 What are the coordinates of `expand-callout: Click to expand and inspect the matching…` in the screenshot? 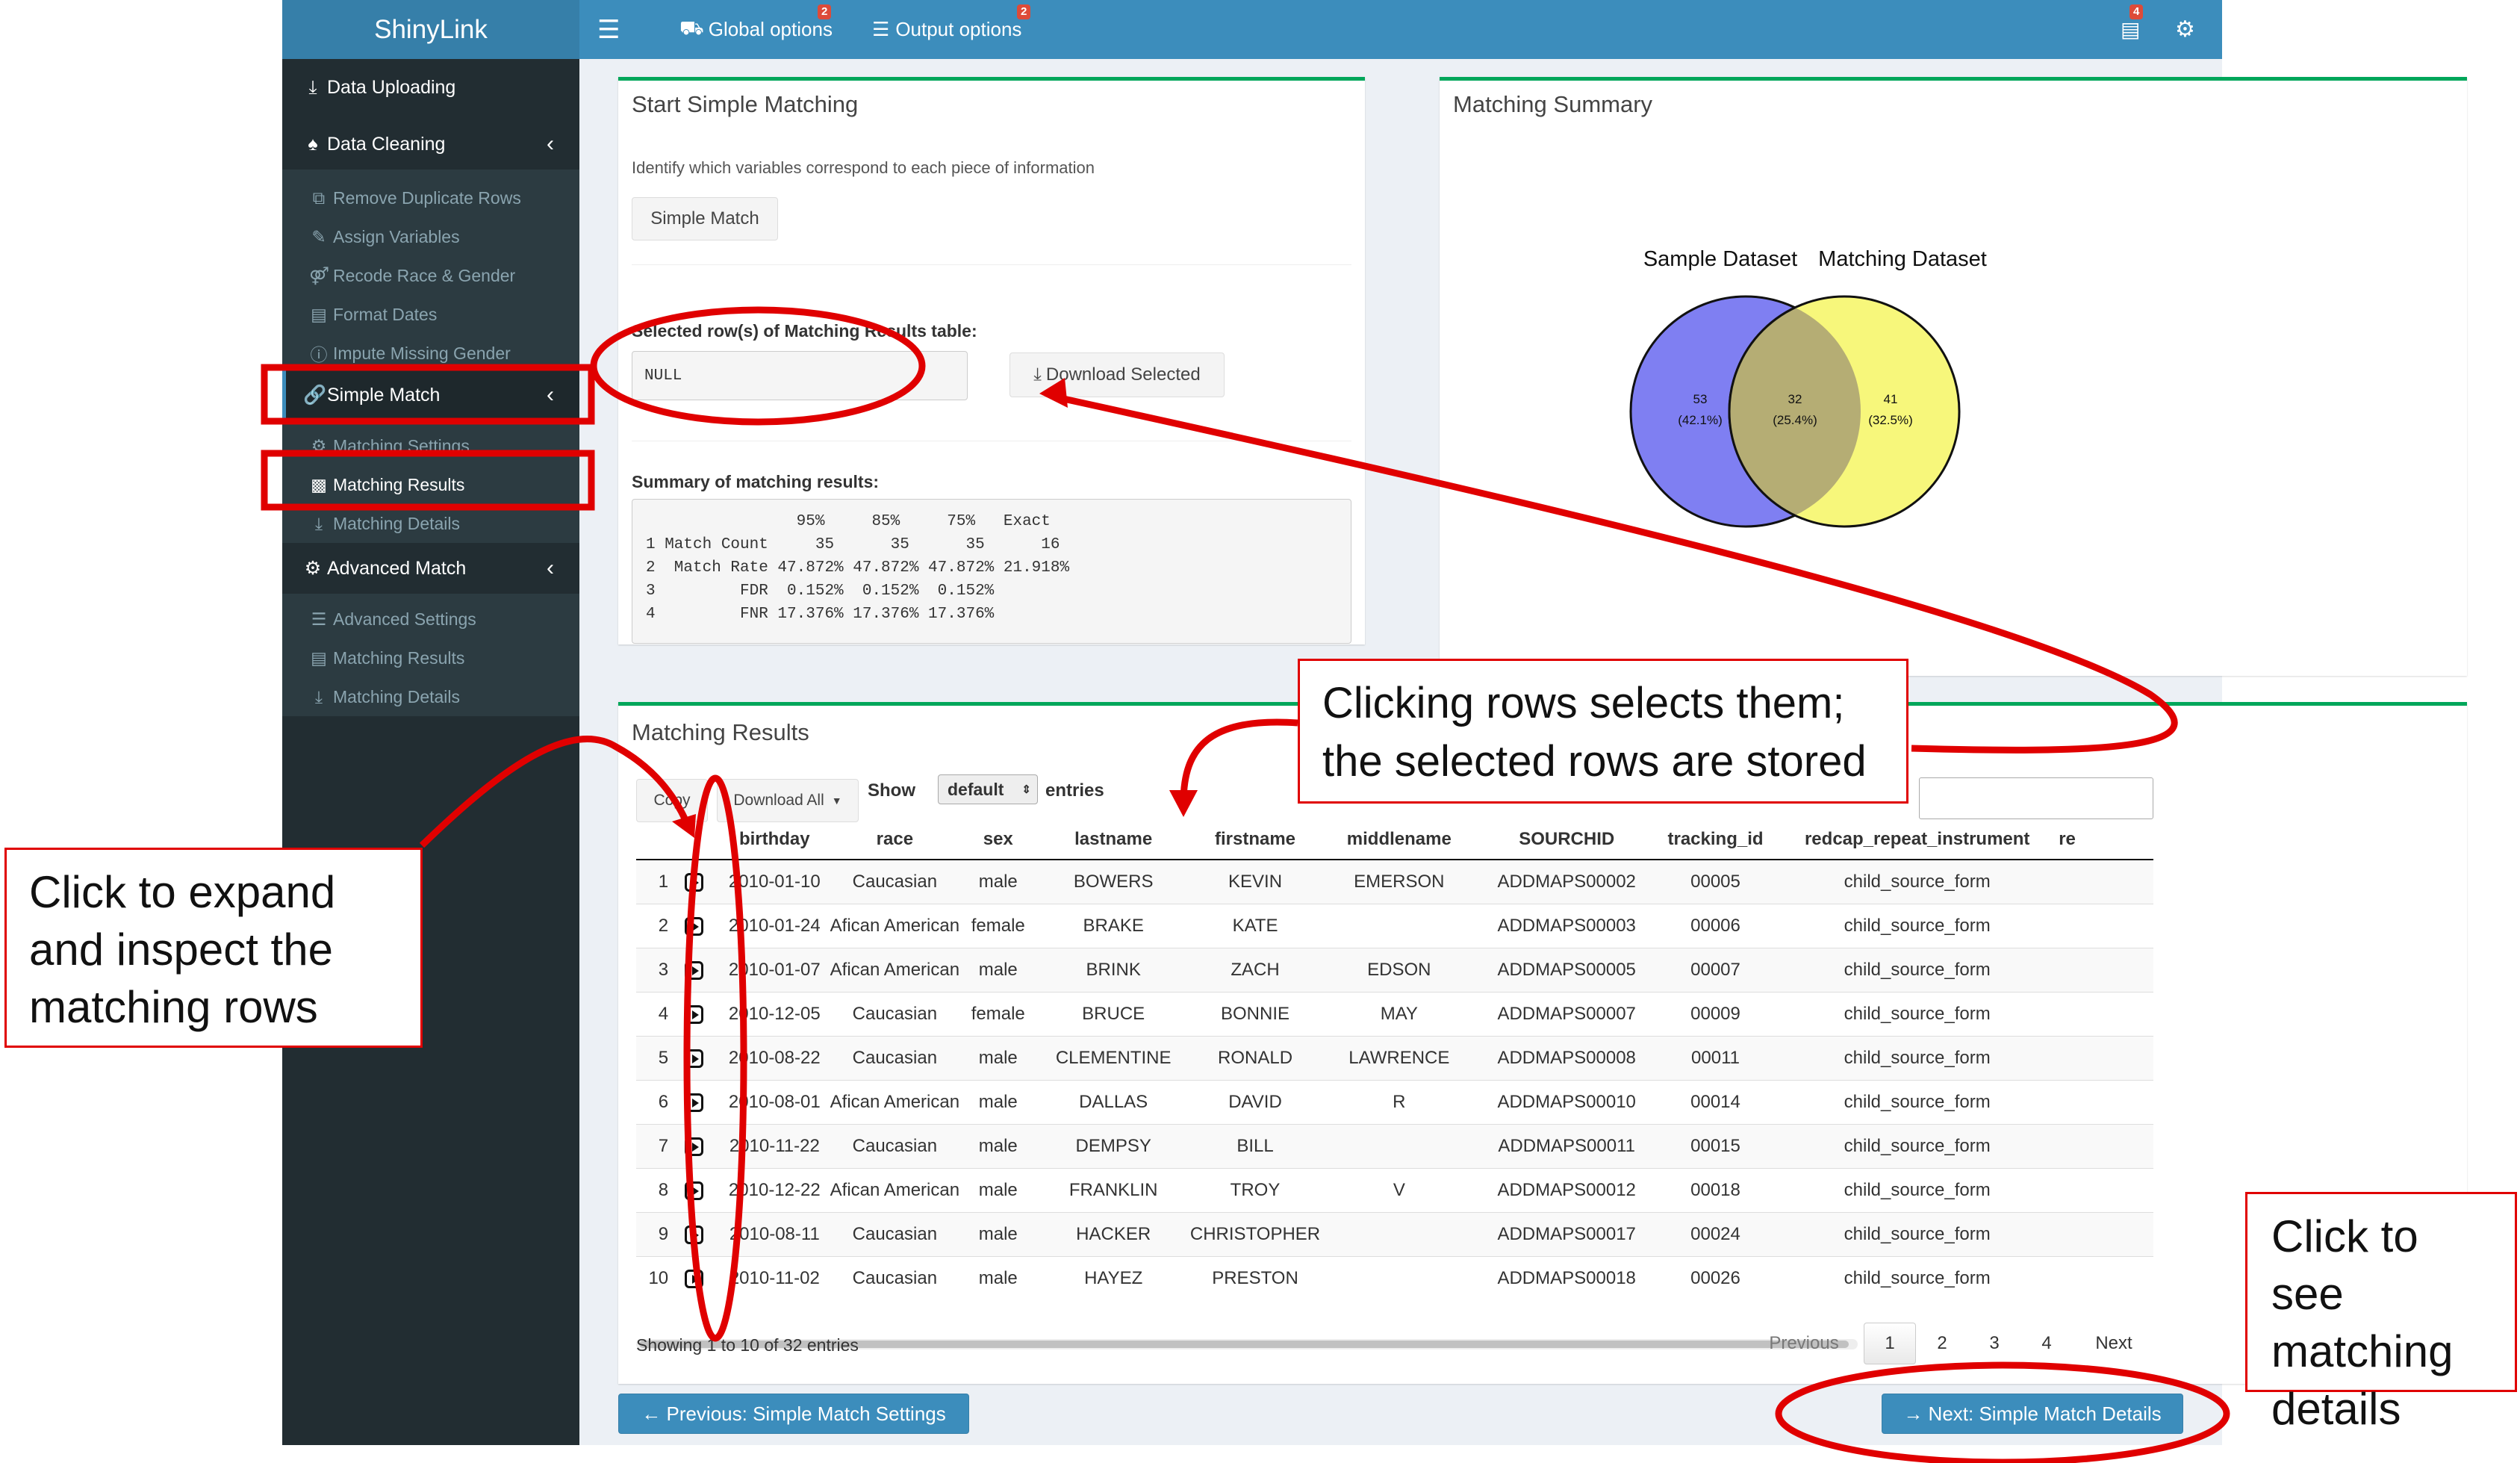 It's located at (213, 948).